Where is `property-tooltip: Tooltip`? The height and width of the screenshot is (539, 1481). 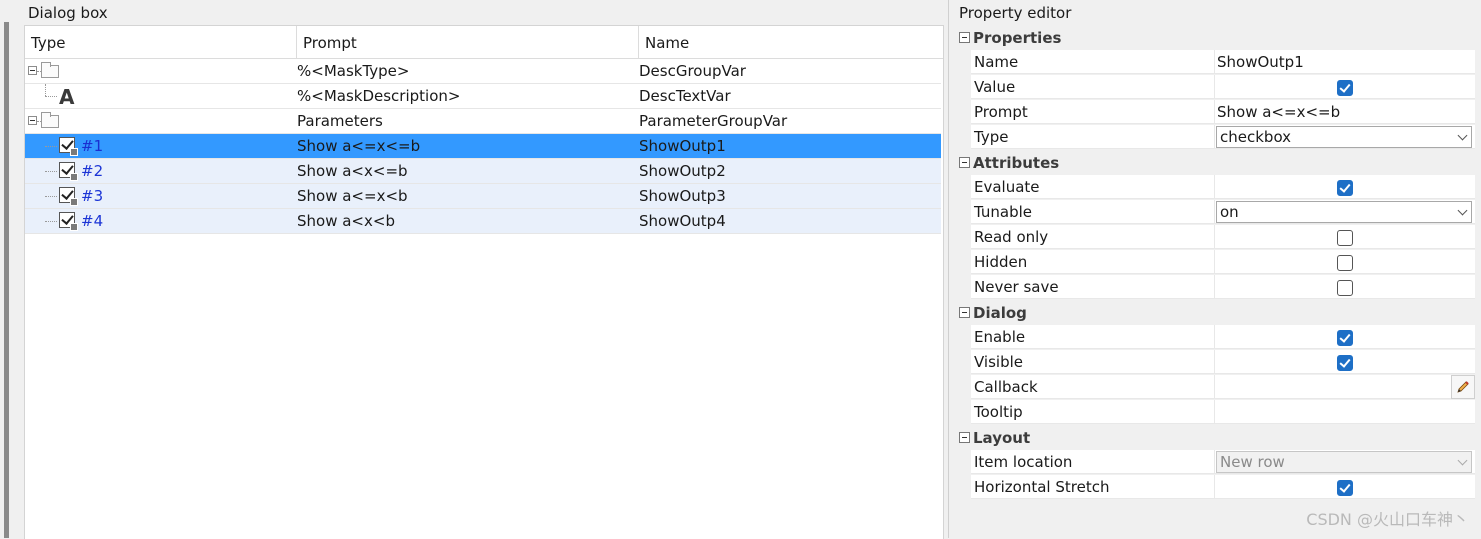
property-tooltip: Tooltip is located at coordinates (1215, 412).